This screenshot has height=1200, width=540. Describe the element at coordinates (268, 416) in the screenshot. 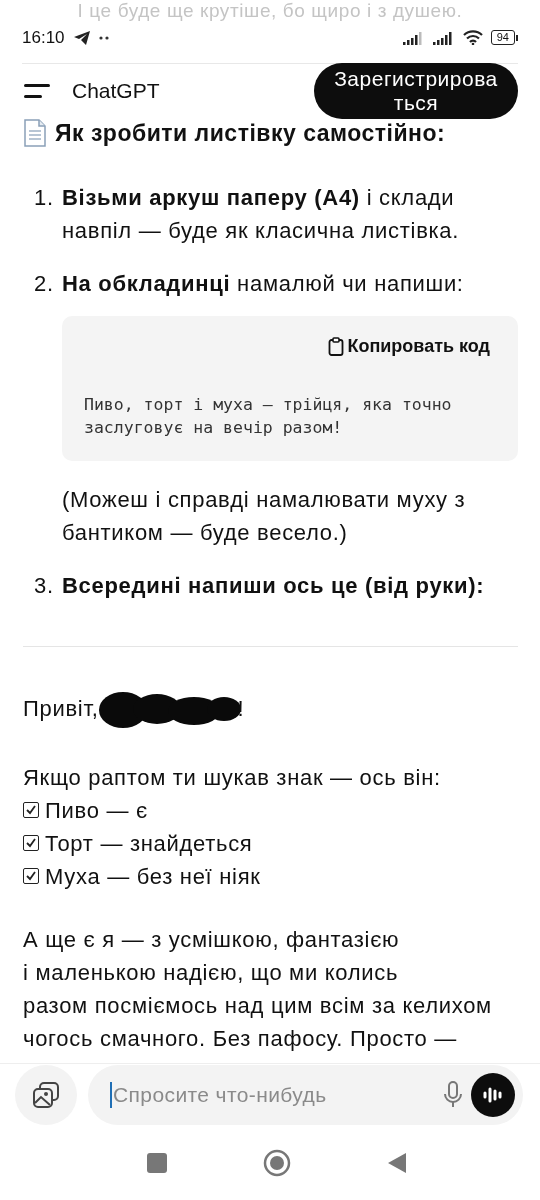

I see `code-text: Пиво, торт і муха — трійця, яка точно заслуговує на вечір разом!` at that location.